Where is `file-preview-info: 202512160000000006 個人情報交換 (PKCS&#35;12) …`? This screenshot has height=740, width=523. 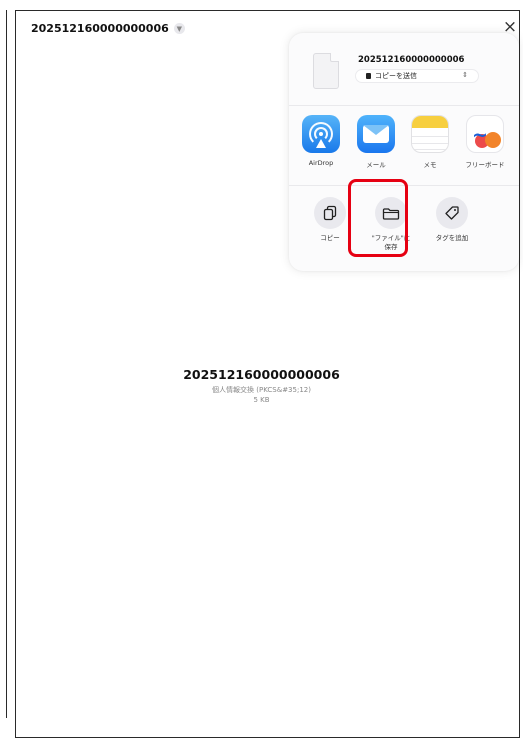
file-preview-info: 202512160000000006 個人情報交換 (PKCS&#35;12) … is located at coordinates (261, 385).